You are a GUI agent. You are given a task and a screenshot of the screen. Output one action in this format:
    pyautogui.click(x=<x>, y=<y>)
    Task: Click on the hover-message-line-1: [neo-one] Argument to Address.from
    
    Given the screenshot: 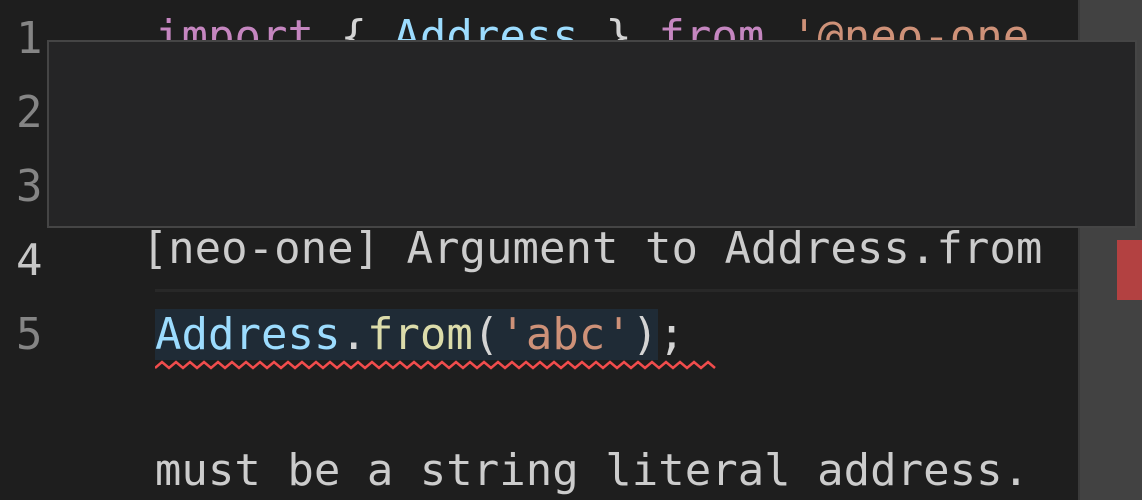 What is the action you would take?
    pyautogui.click(x=592, y=248)
    